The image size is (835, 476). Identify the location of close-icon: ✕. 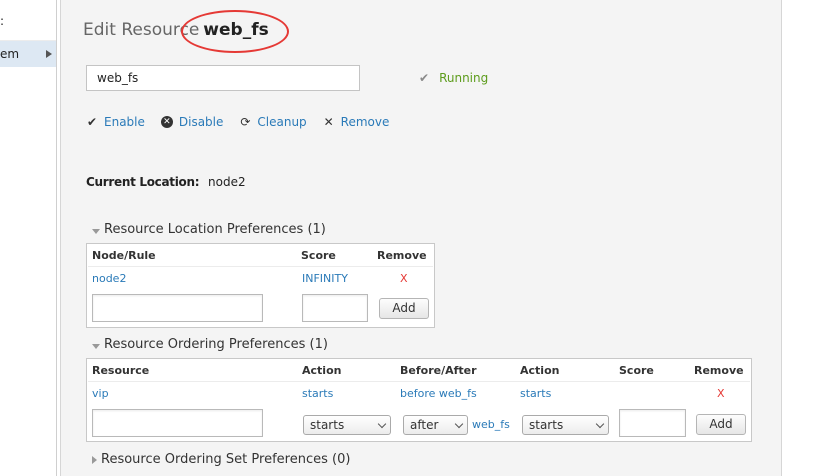
(328, 122).